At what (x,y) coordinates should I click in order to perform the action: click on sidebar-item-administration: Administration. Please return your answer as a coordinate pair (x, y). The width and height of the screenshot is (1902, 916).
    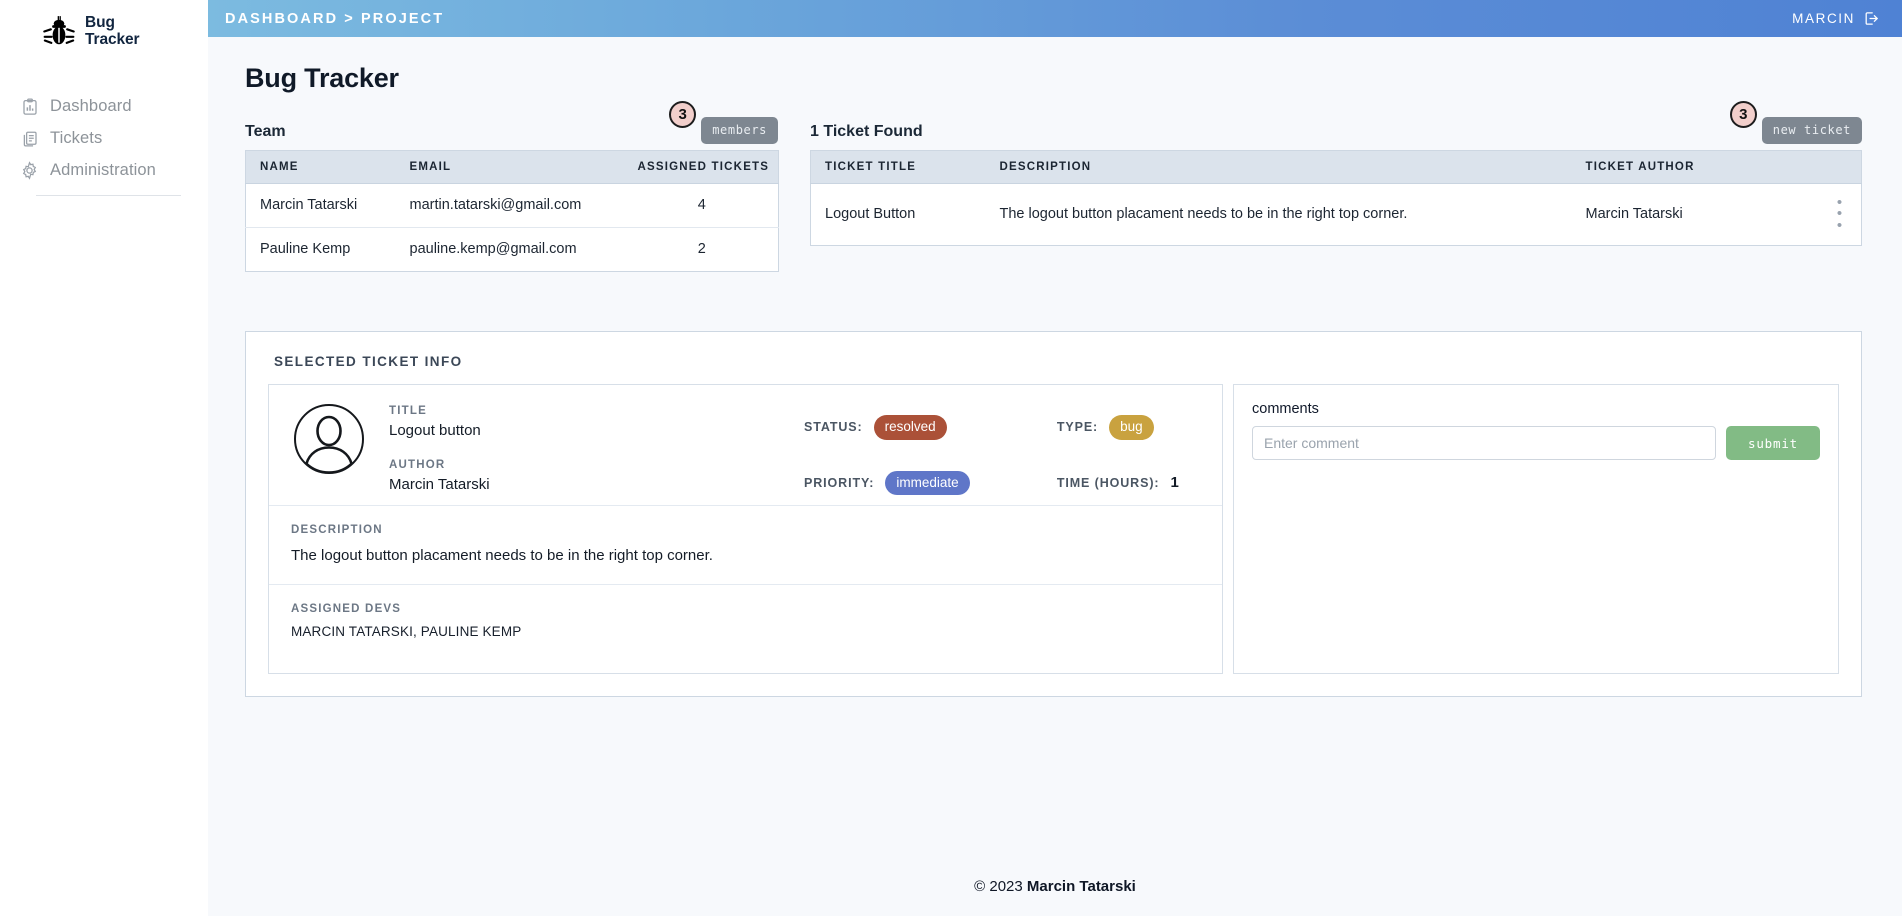
    Looking at the image, I should click on (112, 171).